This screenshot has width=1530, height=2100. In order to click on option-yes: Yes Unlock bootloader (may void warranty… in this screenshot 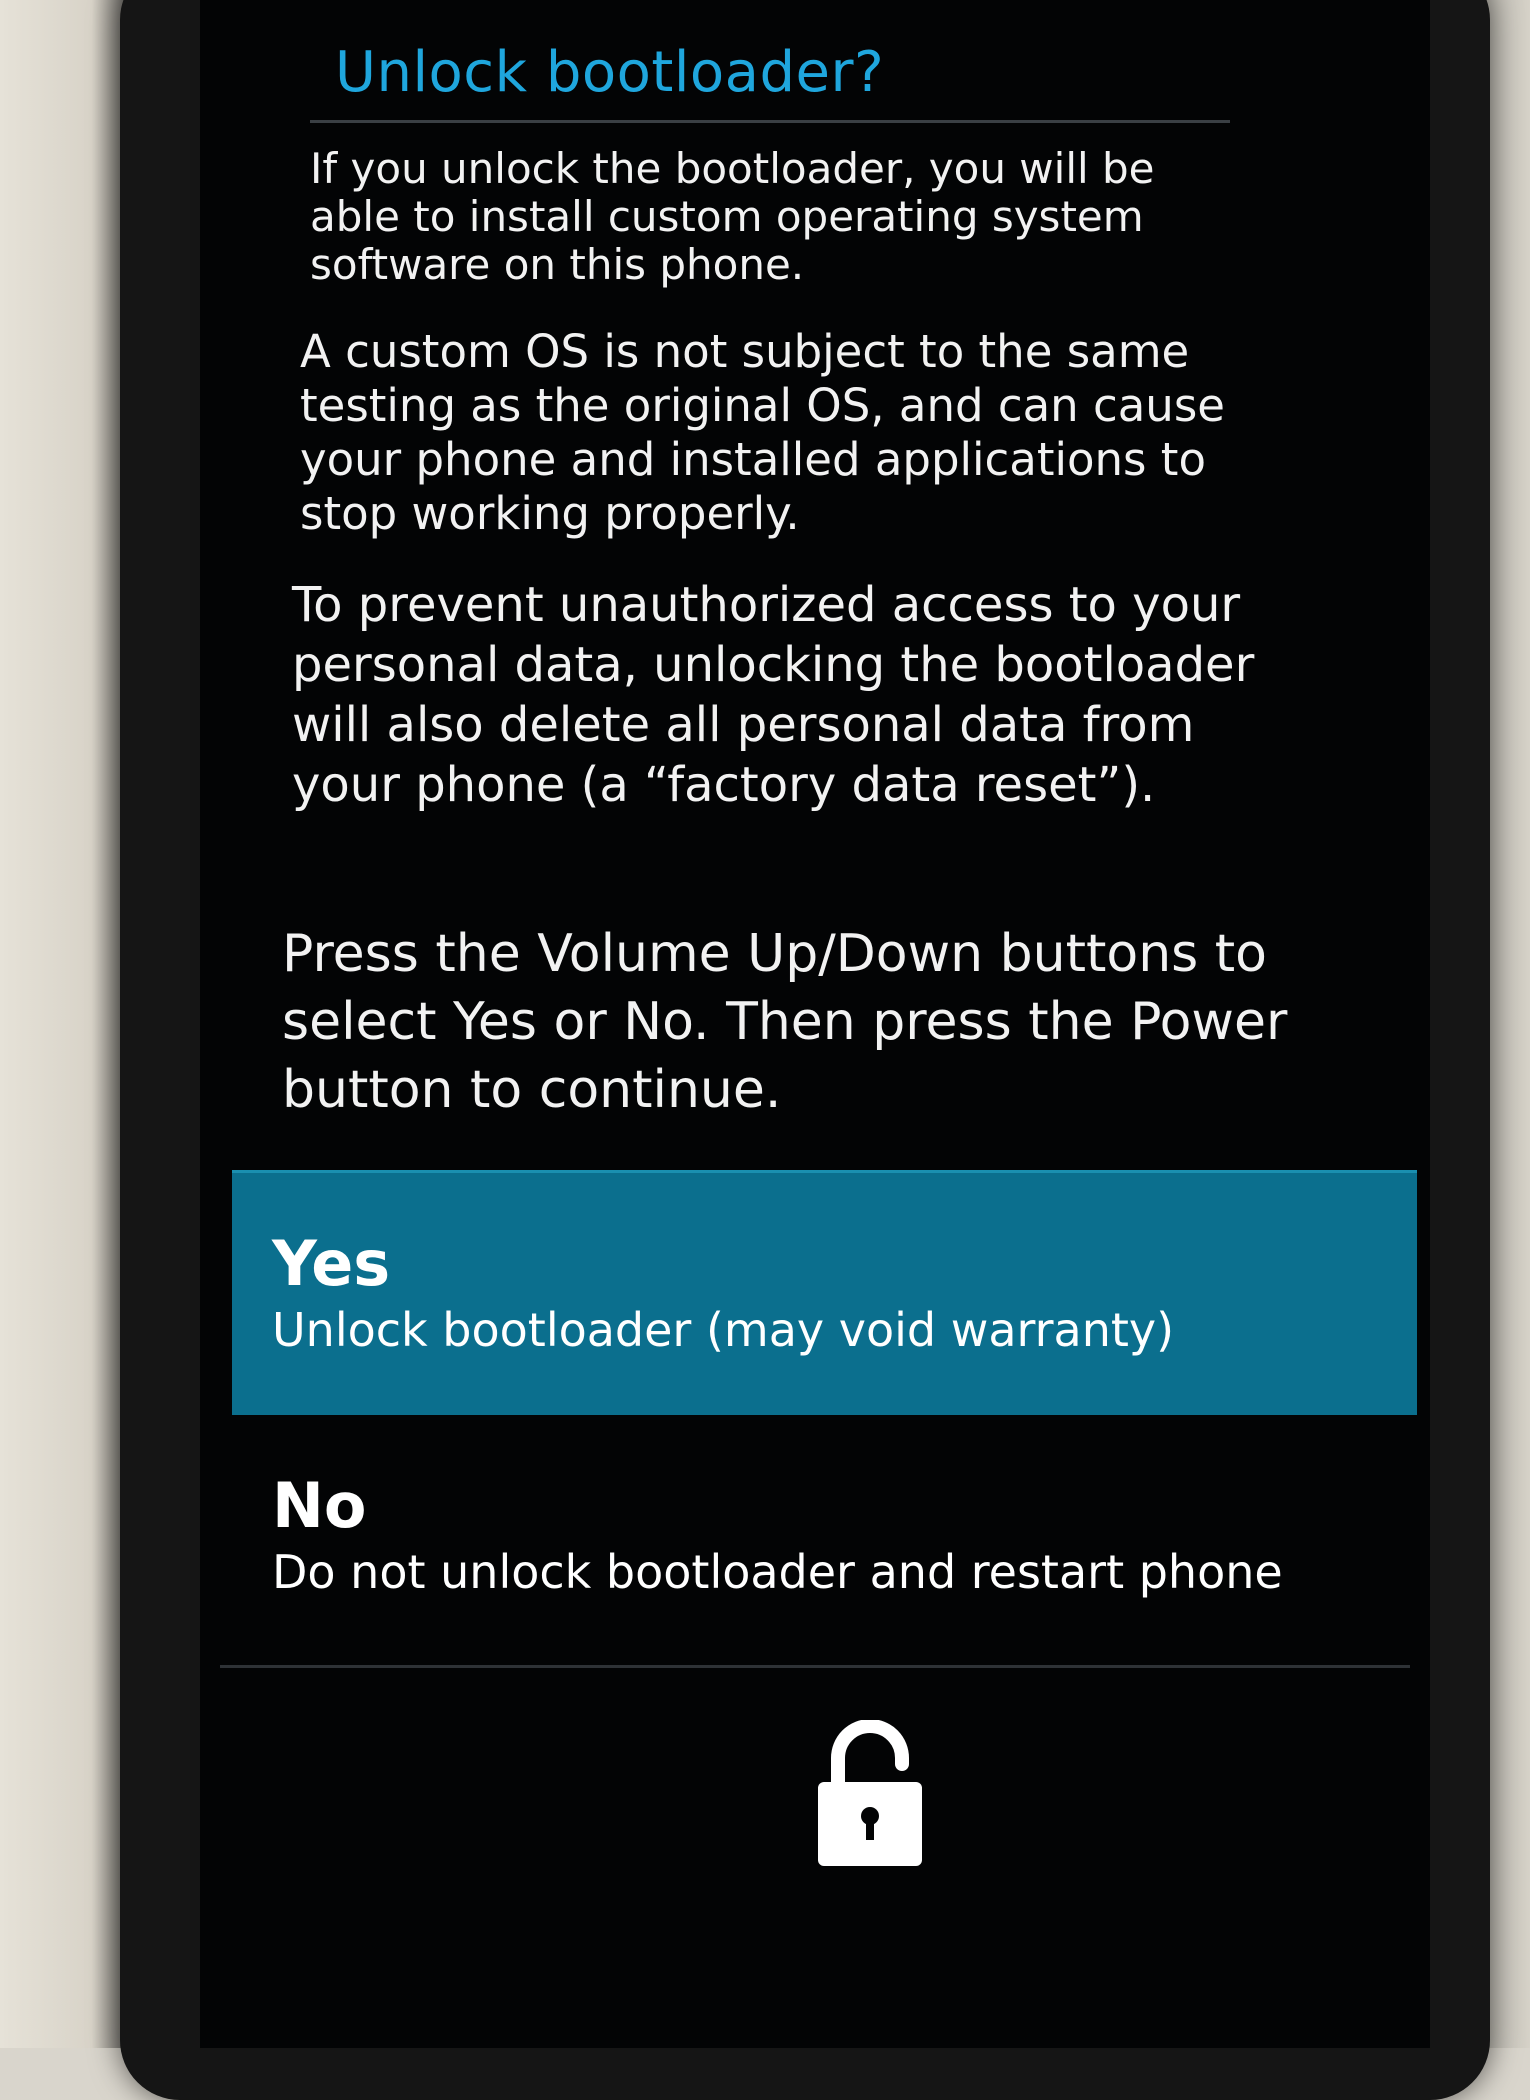, I will do `click(824, 1292)`.